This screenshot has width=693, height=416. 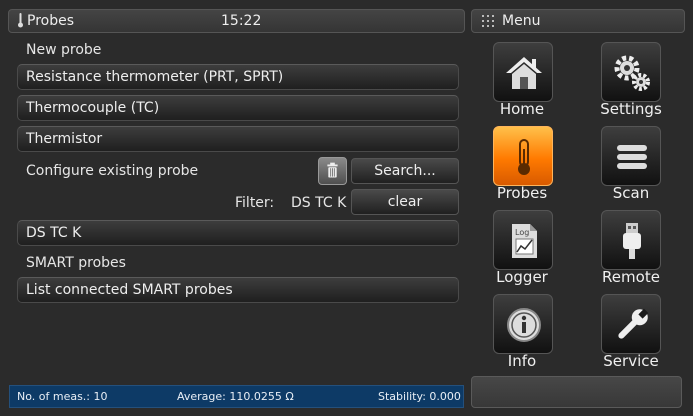 I want to click on measurements-count: No. of meas.: 10, so click(x=62, y=396).